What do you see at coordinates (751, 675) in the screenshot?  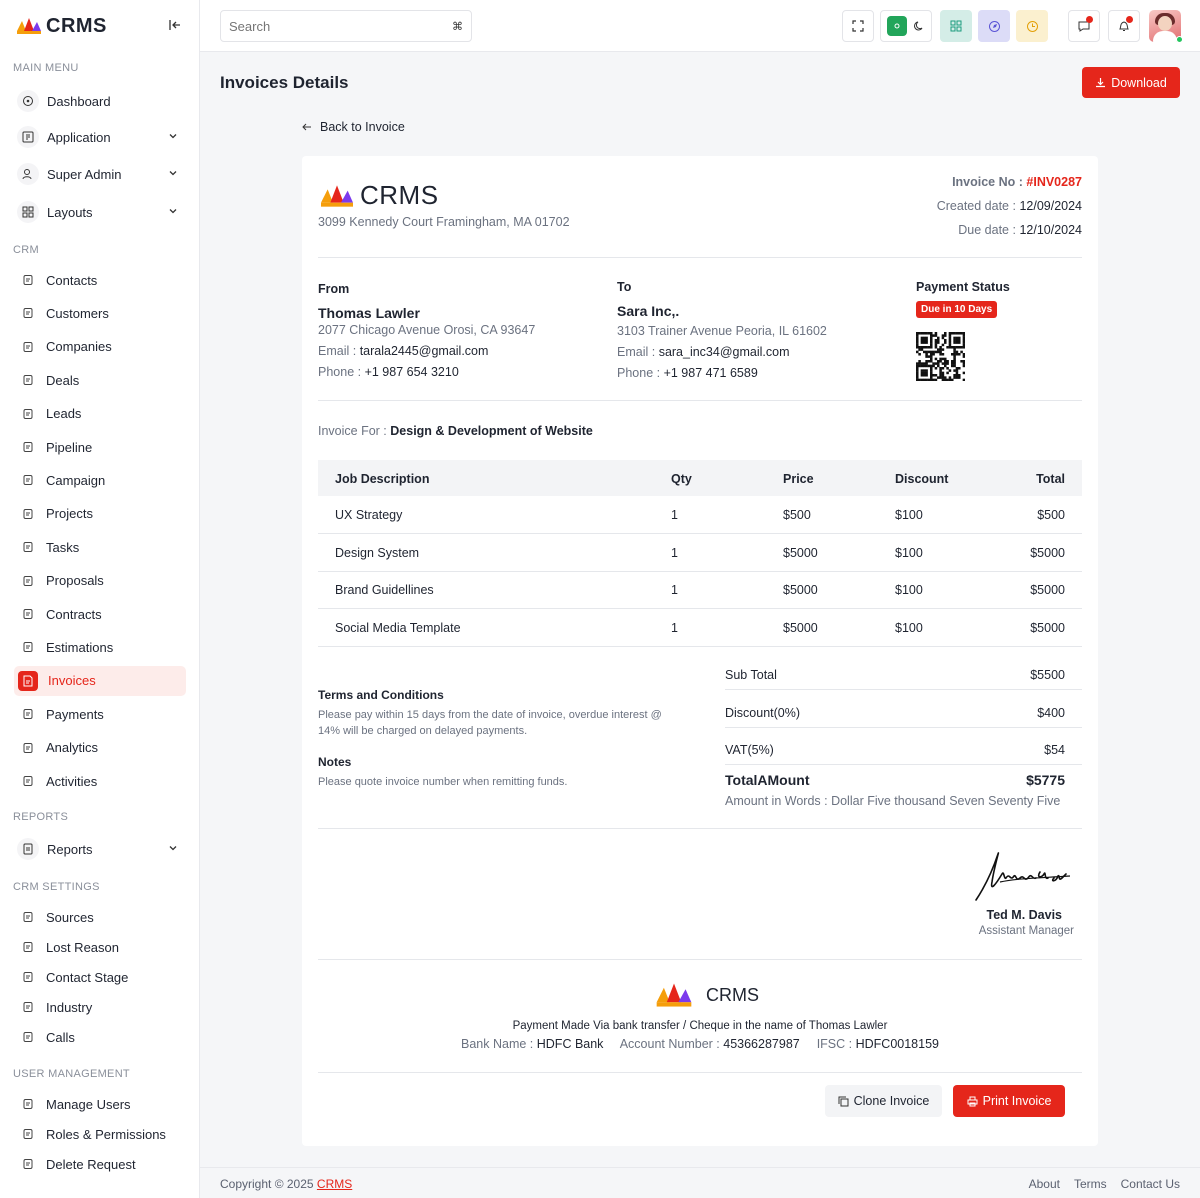 I see `subtotal-label: Sub Total` at bounding box center [751, 675].